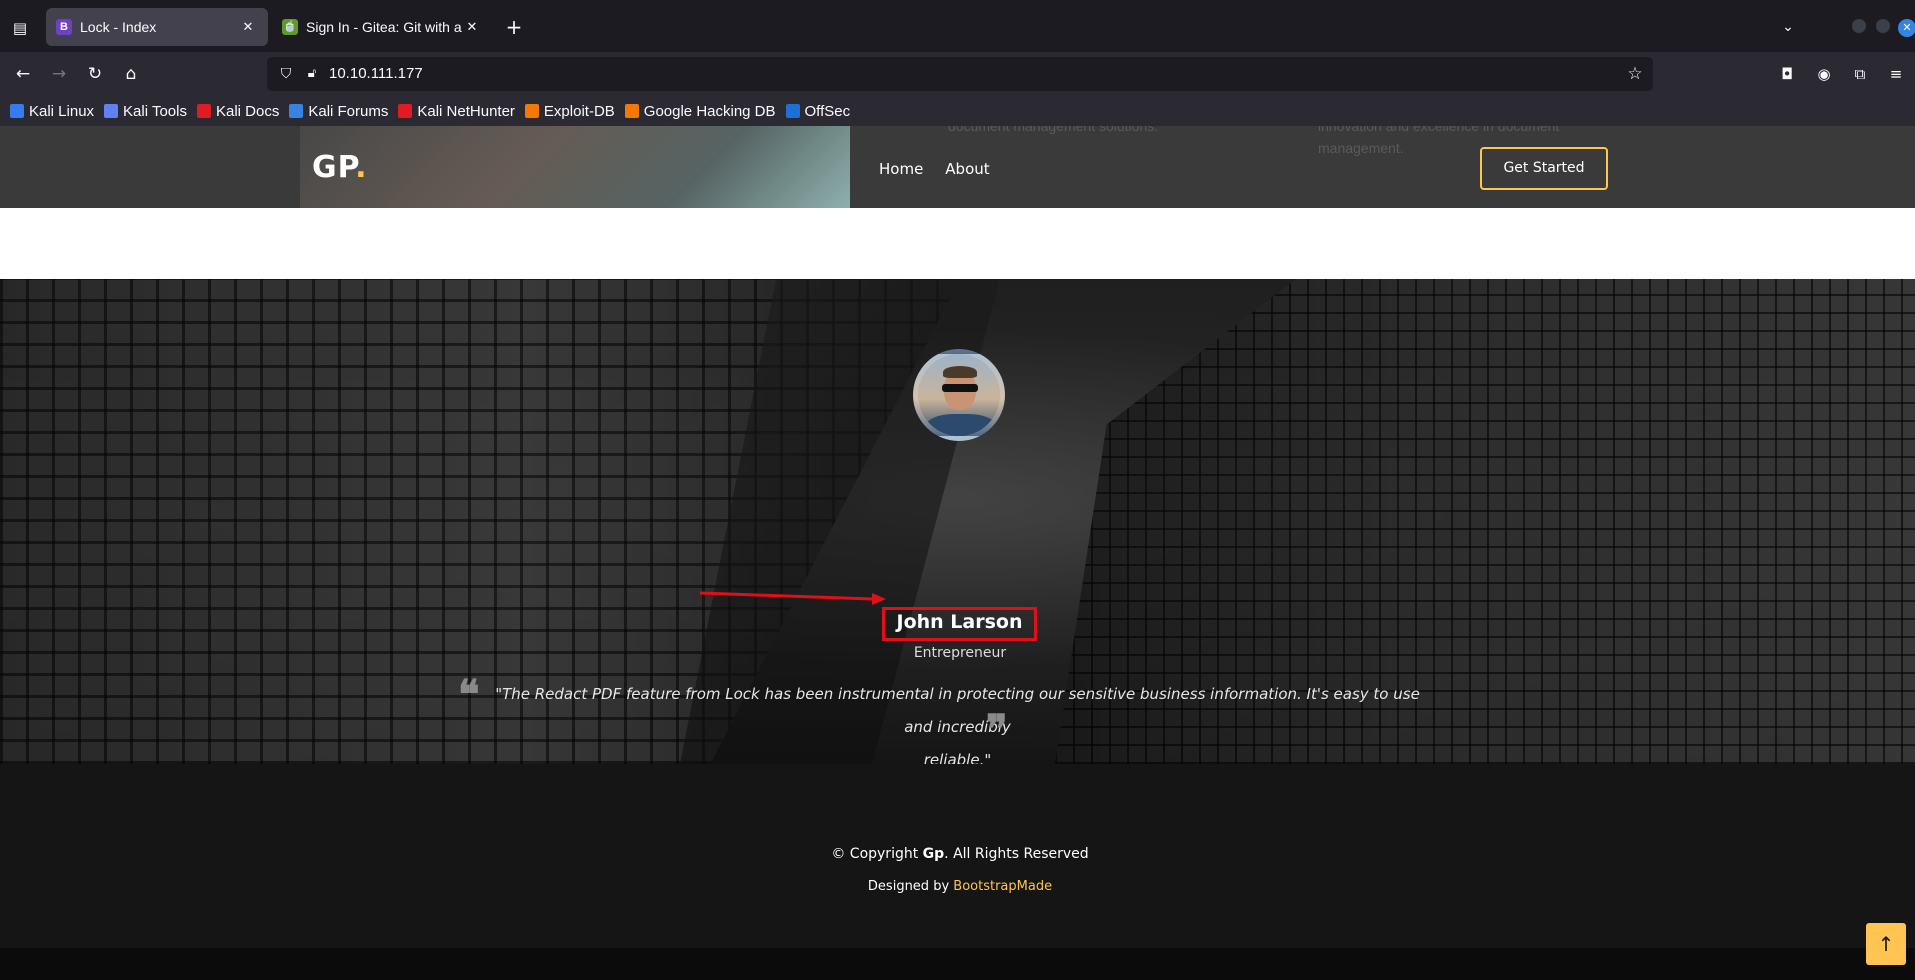 The height and width of the screenshot is (980, 1915). Describe the element at coordinates (1896, 74) in the screenshot. I see `menu-hamburger-icon: ≡` at that location.